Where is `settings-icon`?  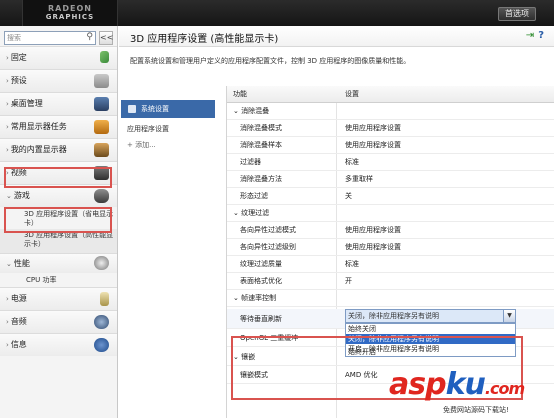
settings-icon is located at coordinates (132, 109).